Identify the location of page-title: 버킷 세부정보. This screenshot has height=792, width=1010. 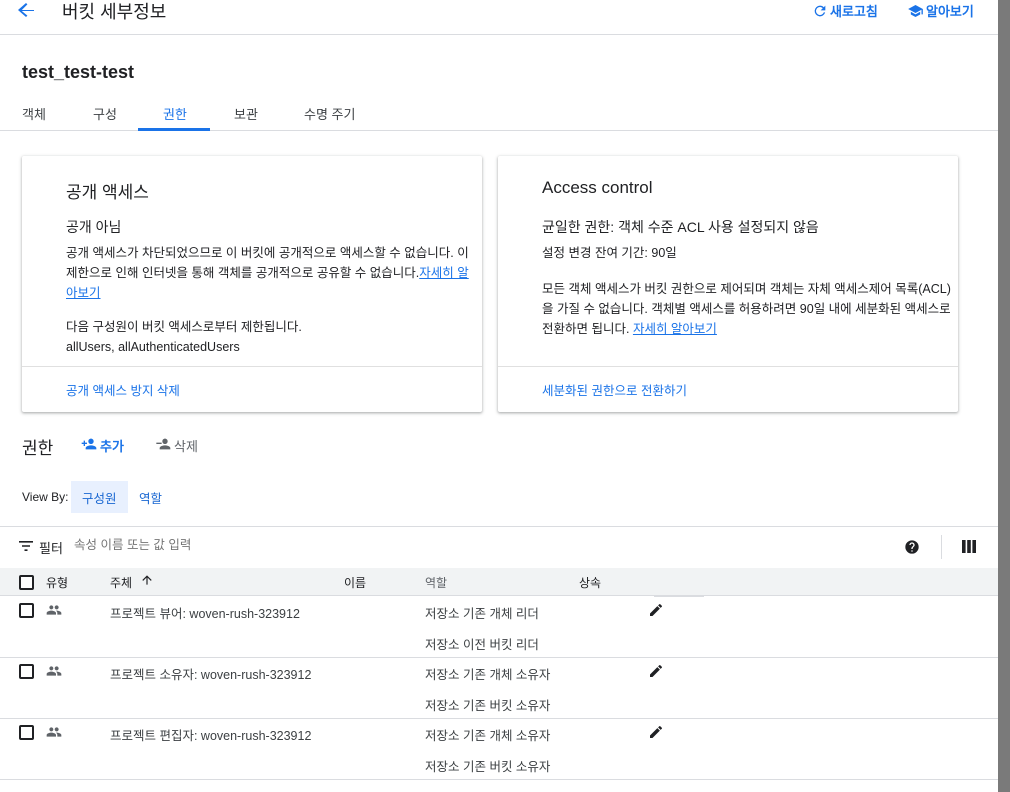
(114, 12).